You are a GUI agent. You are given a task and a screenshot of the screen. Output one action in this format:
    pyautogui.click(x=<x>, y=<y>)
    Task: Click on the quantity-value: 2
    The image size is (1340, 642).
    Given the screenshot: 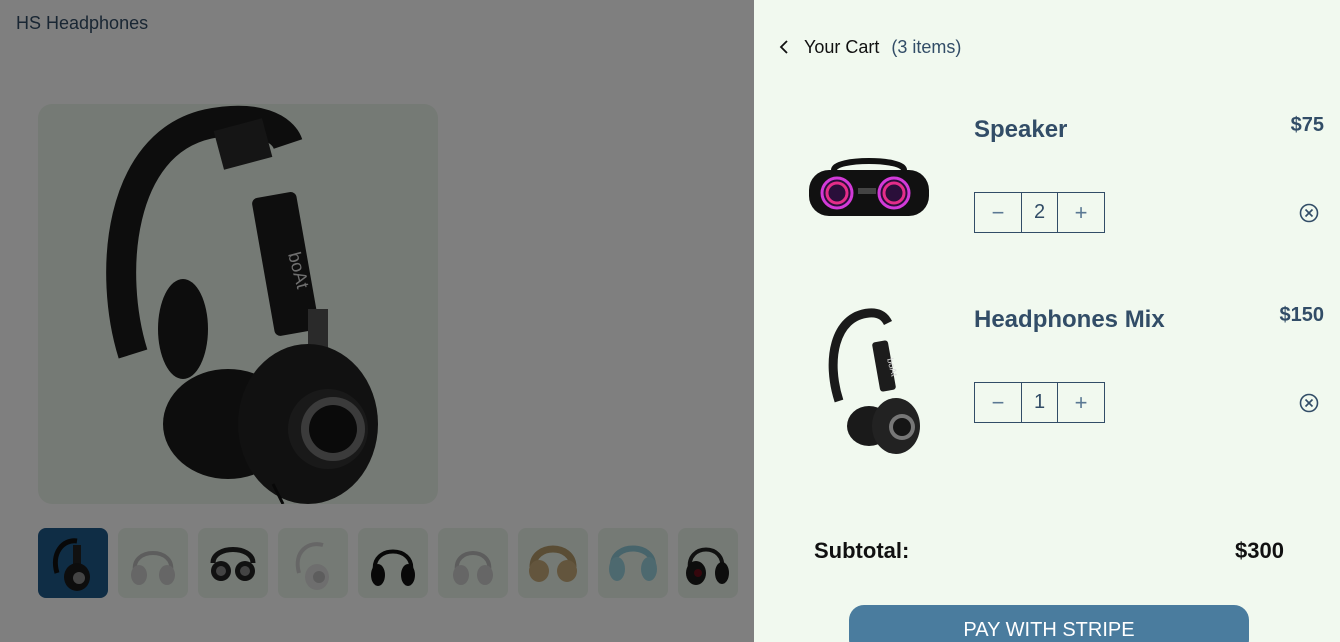 What is the action you would take?
    pyautogui.click(x=1039, y=212)
    